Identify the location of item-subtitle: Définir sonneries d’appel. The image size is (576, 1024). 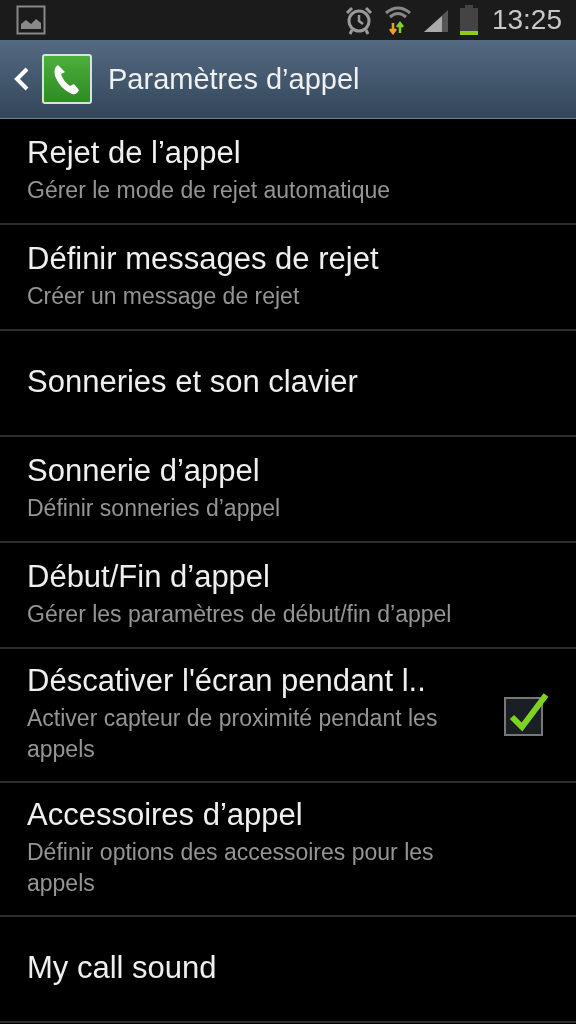
(154, 508).